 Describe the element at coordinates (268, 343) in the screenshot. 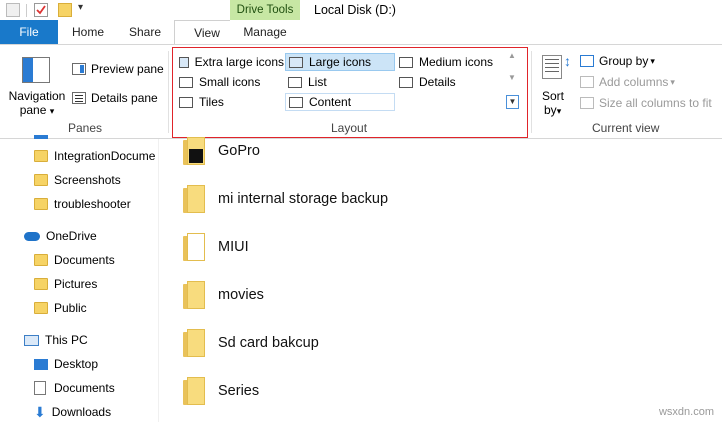

I see `folder-name: Sd card bakcup` at that location.